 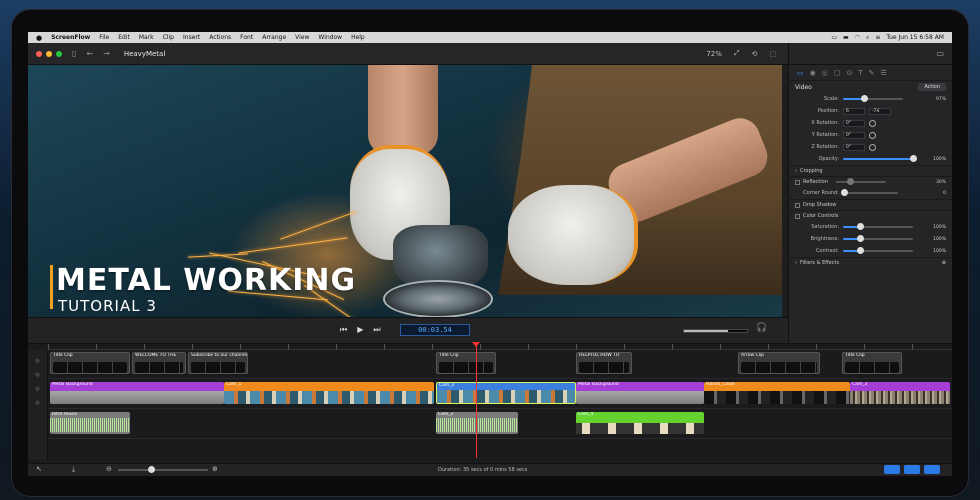 I want to click on menu-file: File, so click(x=104, y=37).